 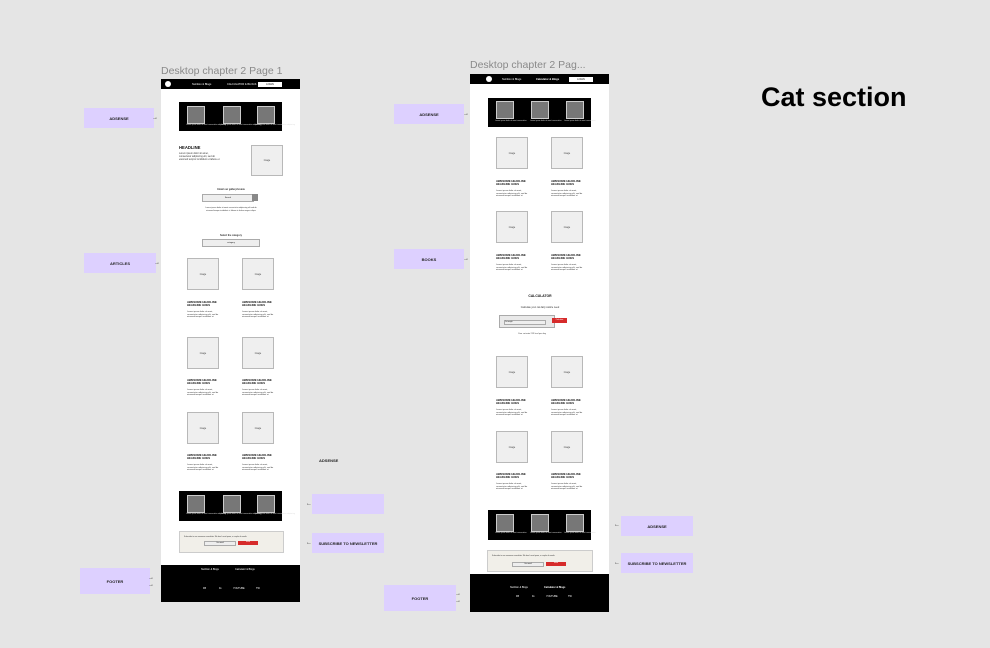 What do you see at coordinates (231, 243) in the screenshot?
I see `category-select: category` at bounding box center [231, 243].